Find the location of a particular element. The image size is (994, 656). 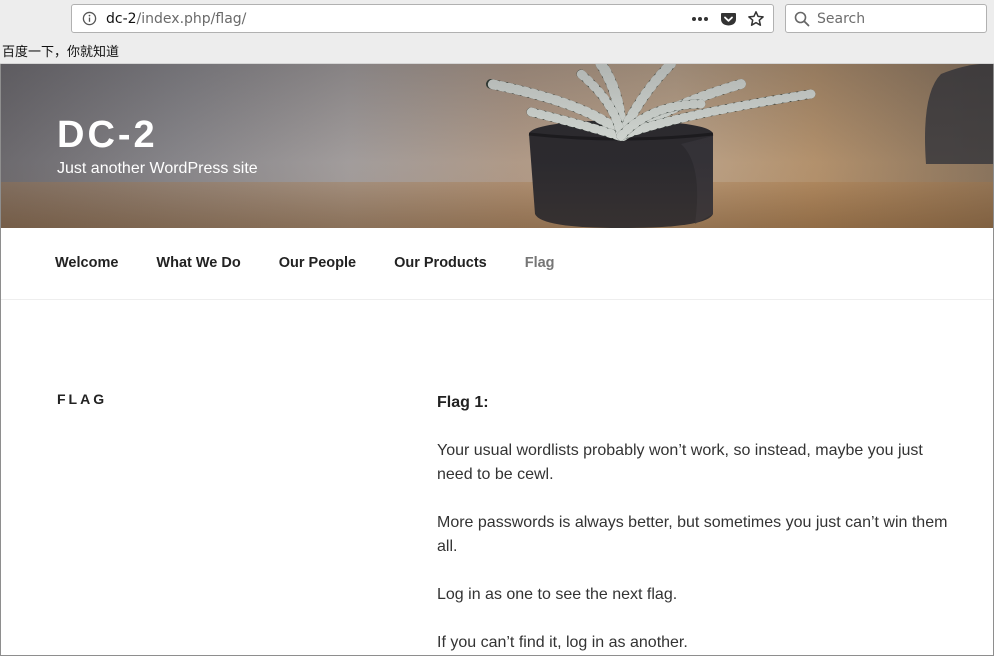

search-bar is located at coordinates (886, 18).